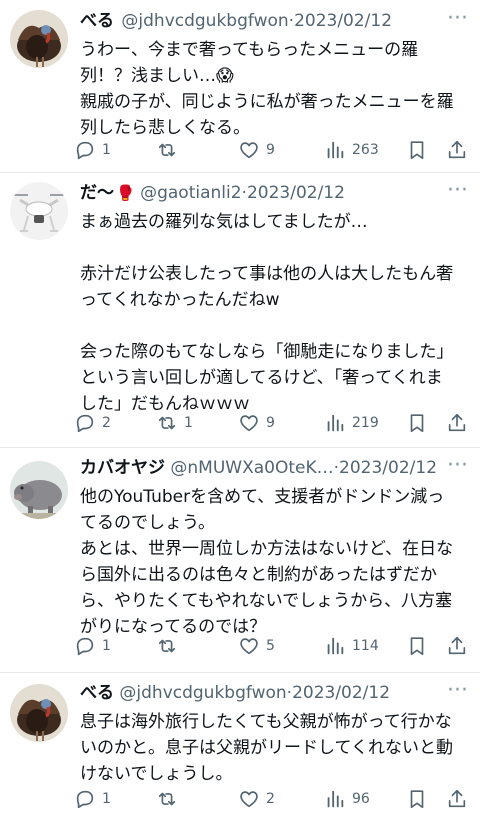 This screenshot has width=480, height=822. Describe the element at coordinates (267, 274) in the screenshot. I see `text-line: 赤汁だけ公表したって事は他の人は大したもん奢` at that location.